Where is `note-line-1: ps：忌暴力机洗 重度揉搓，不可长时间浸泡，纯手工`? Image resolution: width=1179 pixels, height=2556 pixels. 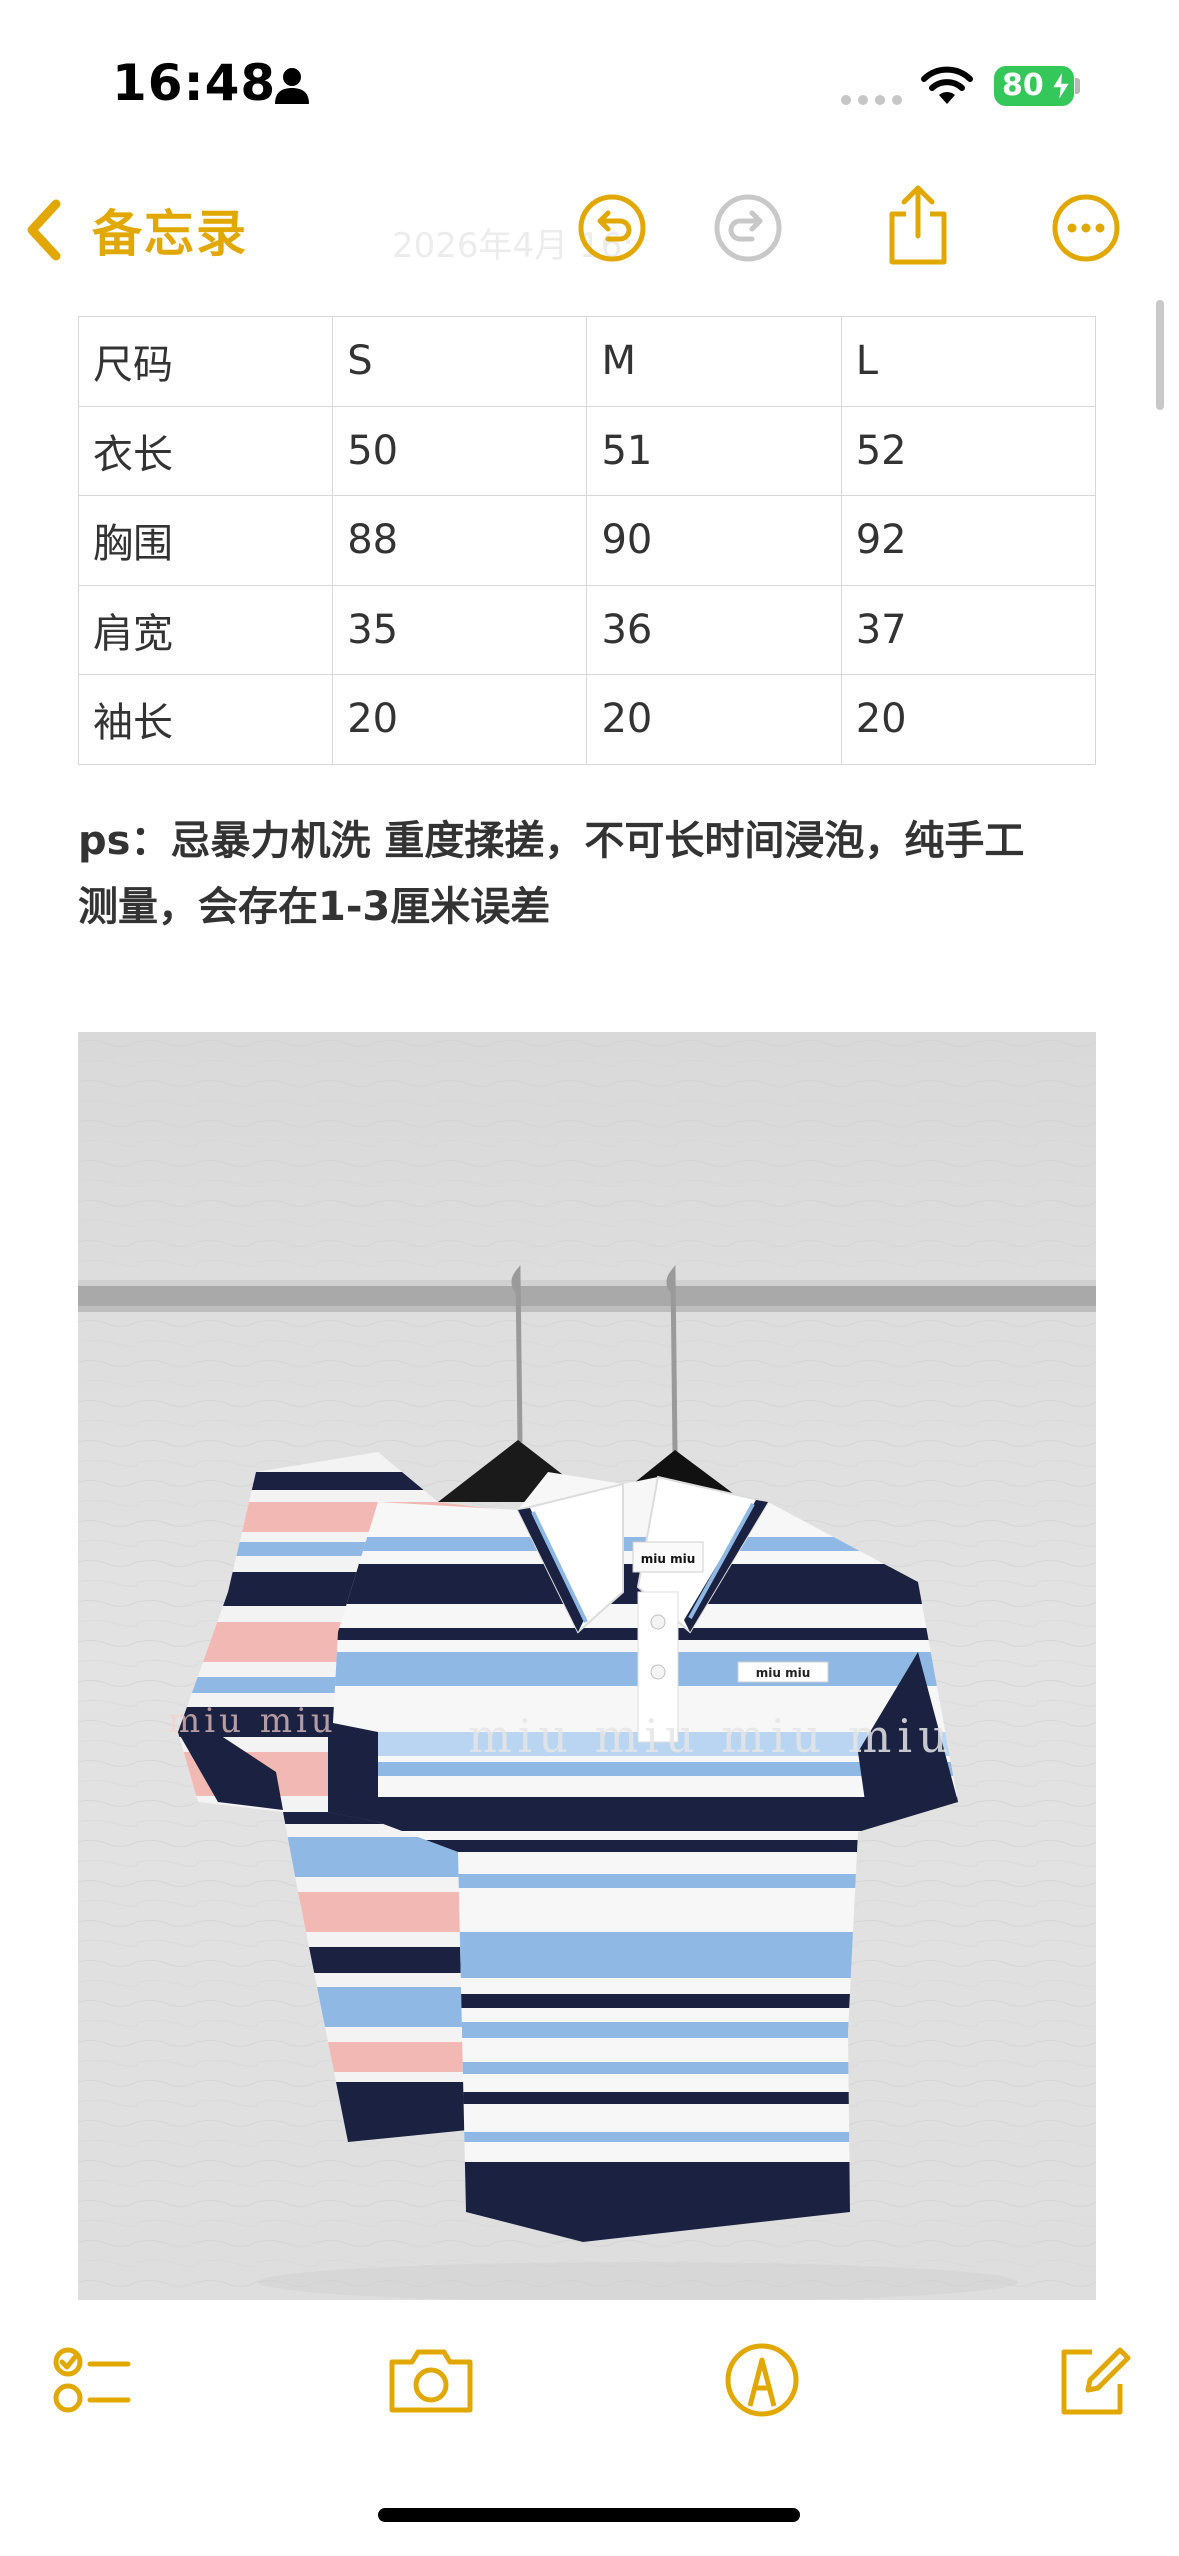
note-line-1: ps：忌暴力机洗 重度揉搓，不可长时间浸泡，纯手工 is located at coordinates (551, 841).